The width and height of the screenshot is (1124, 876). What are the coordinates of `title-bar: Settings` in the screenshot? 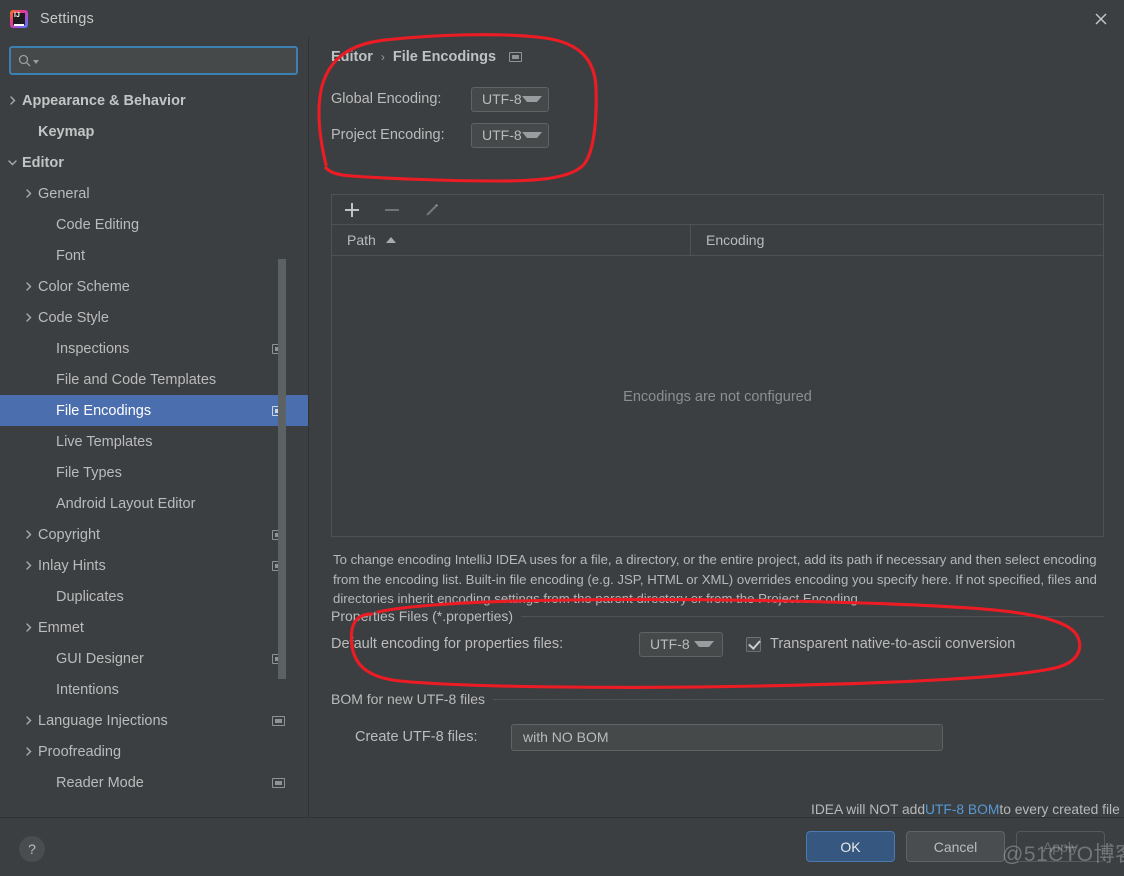 It's located at (562, 18).